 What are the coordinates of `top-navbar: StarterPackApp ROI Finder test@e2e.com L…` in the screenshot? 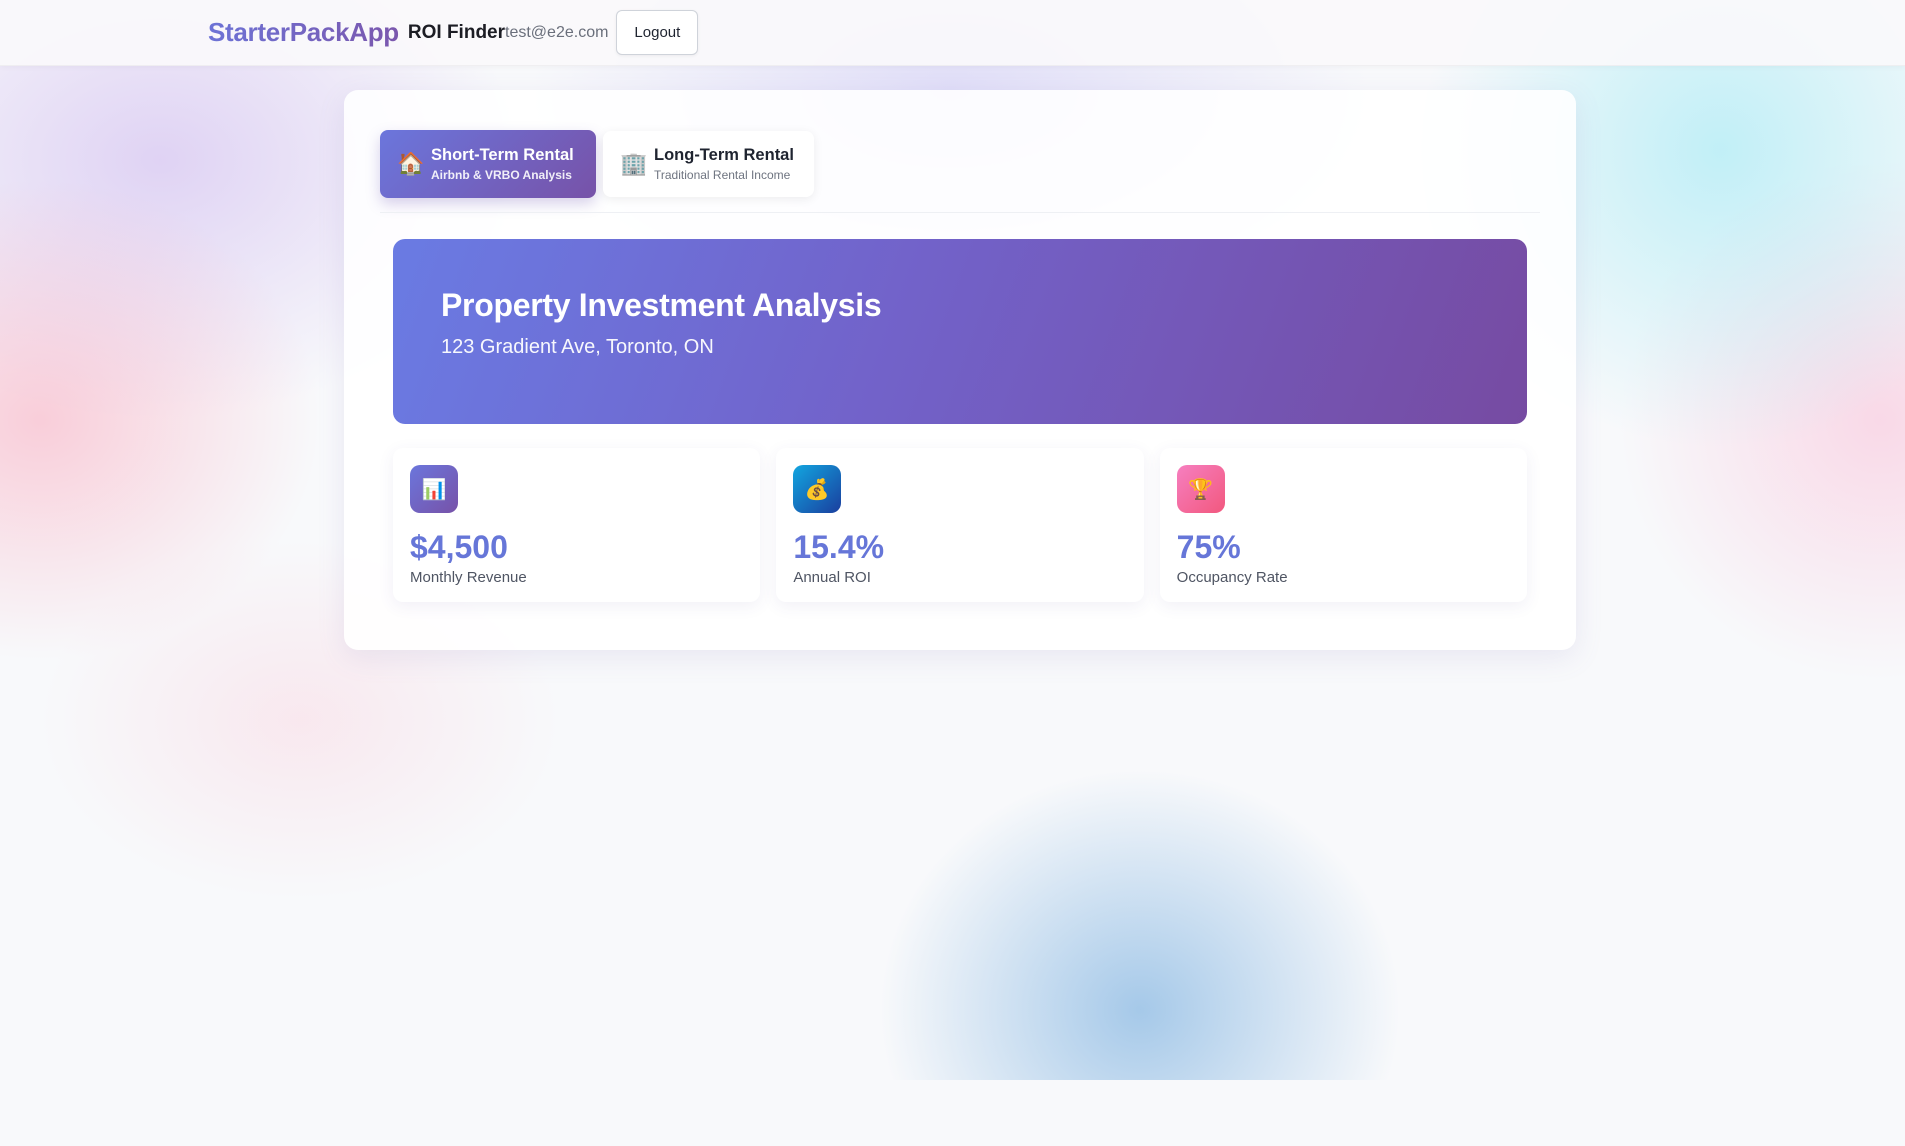 It's located at (952, 33).